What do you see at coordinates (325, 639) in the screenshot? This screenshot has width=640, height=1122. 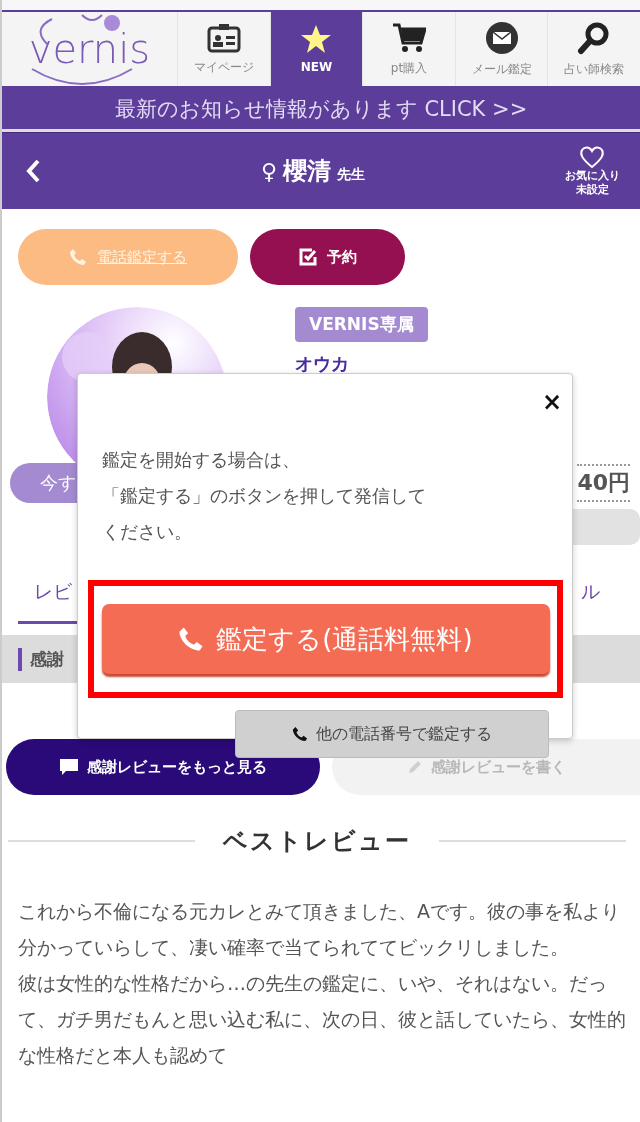 I see `call-button: 鑑定する(通話料無料)` at bounding box center [325, 639].